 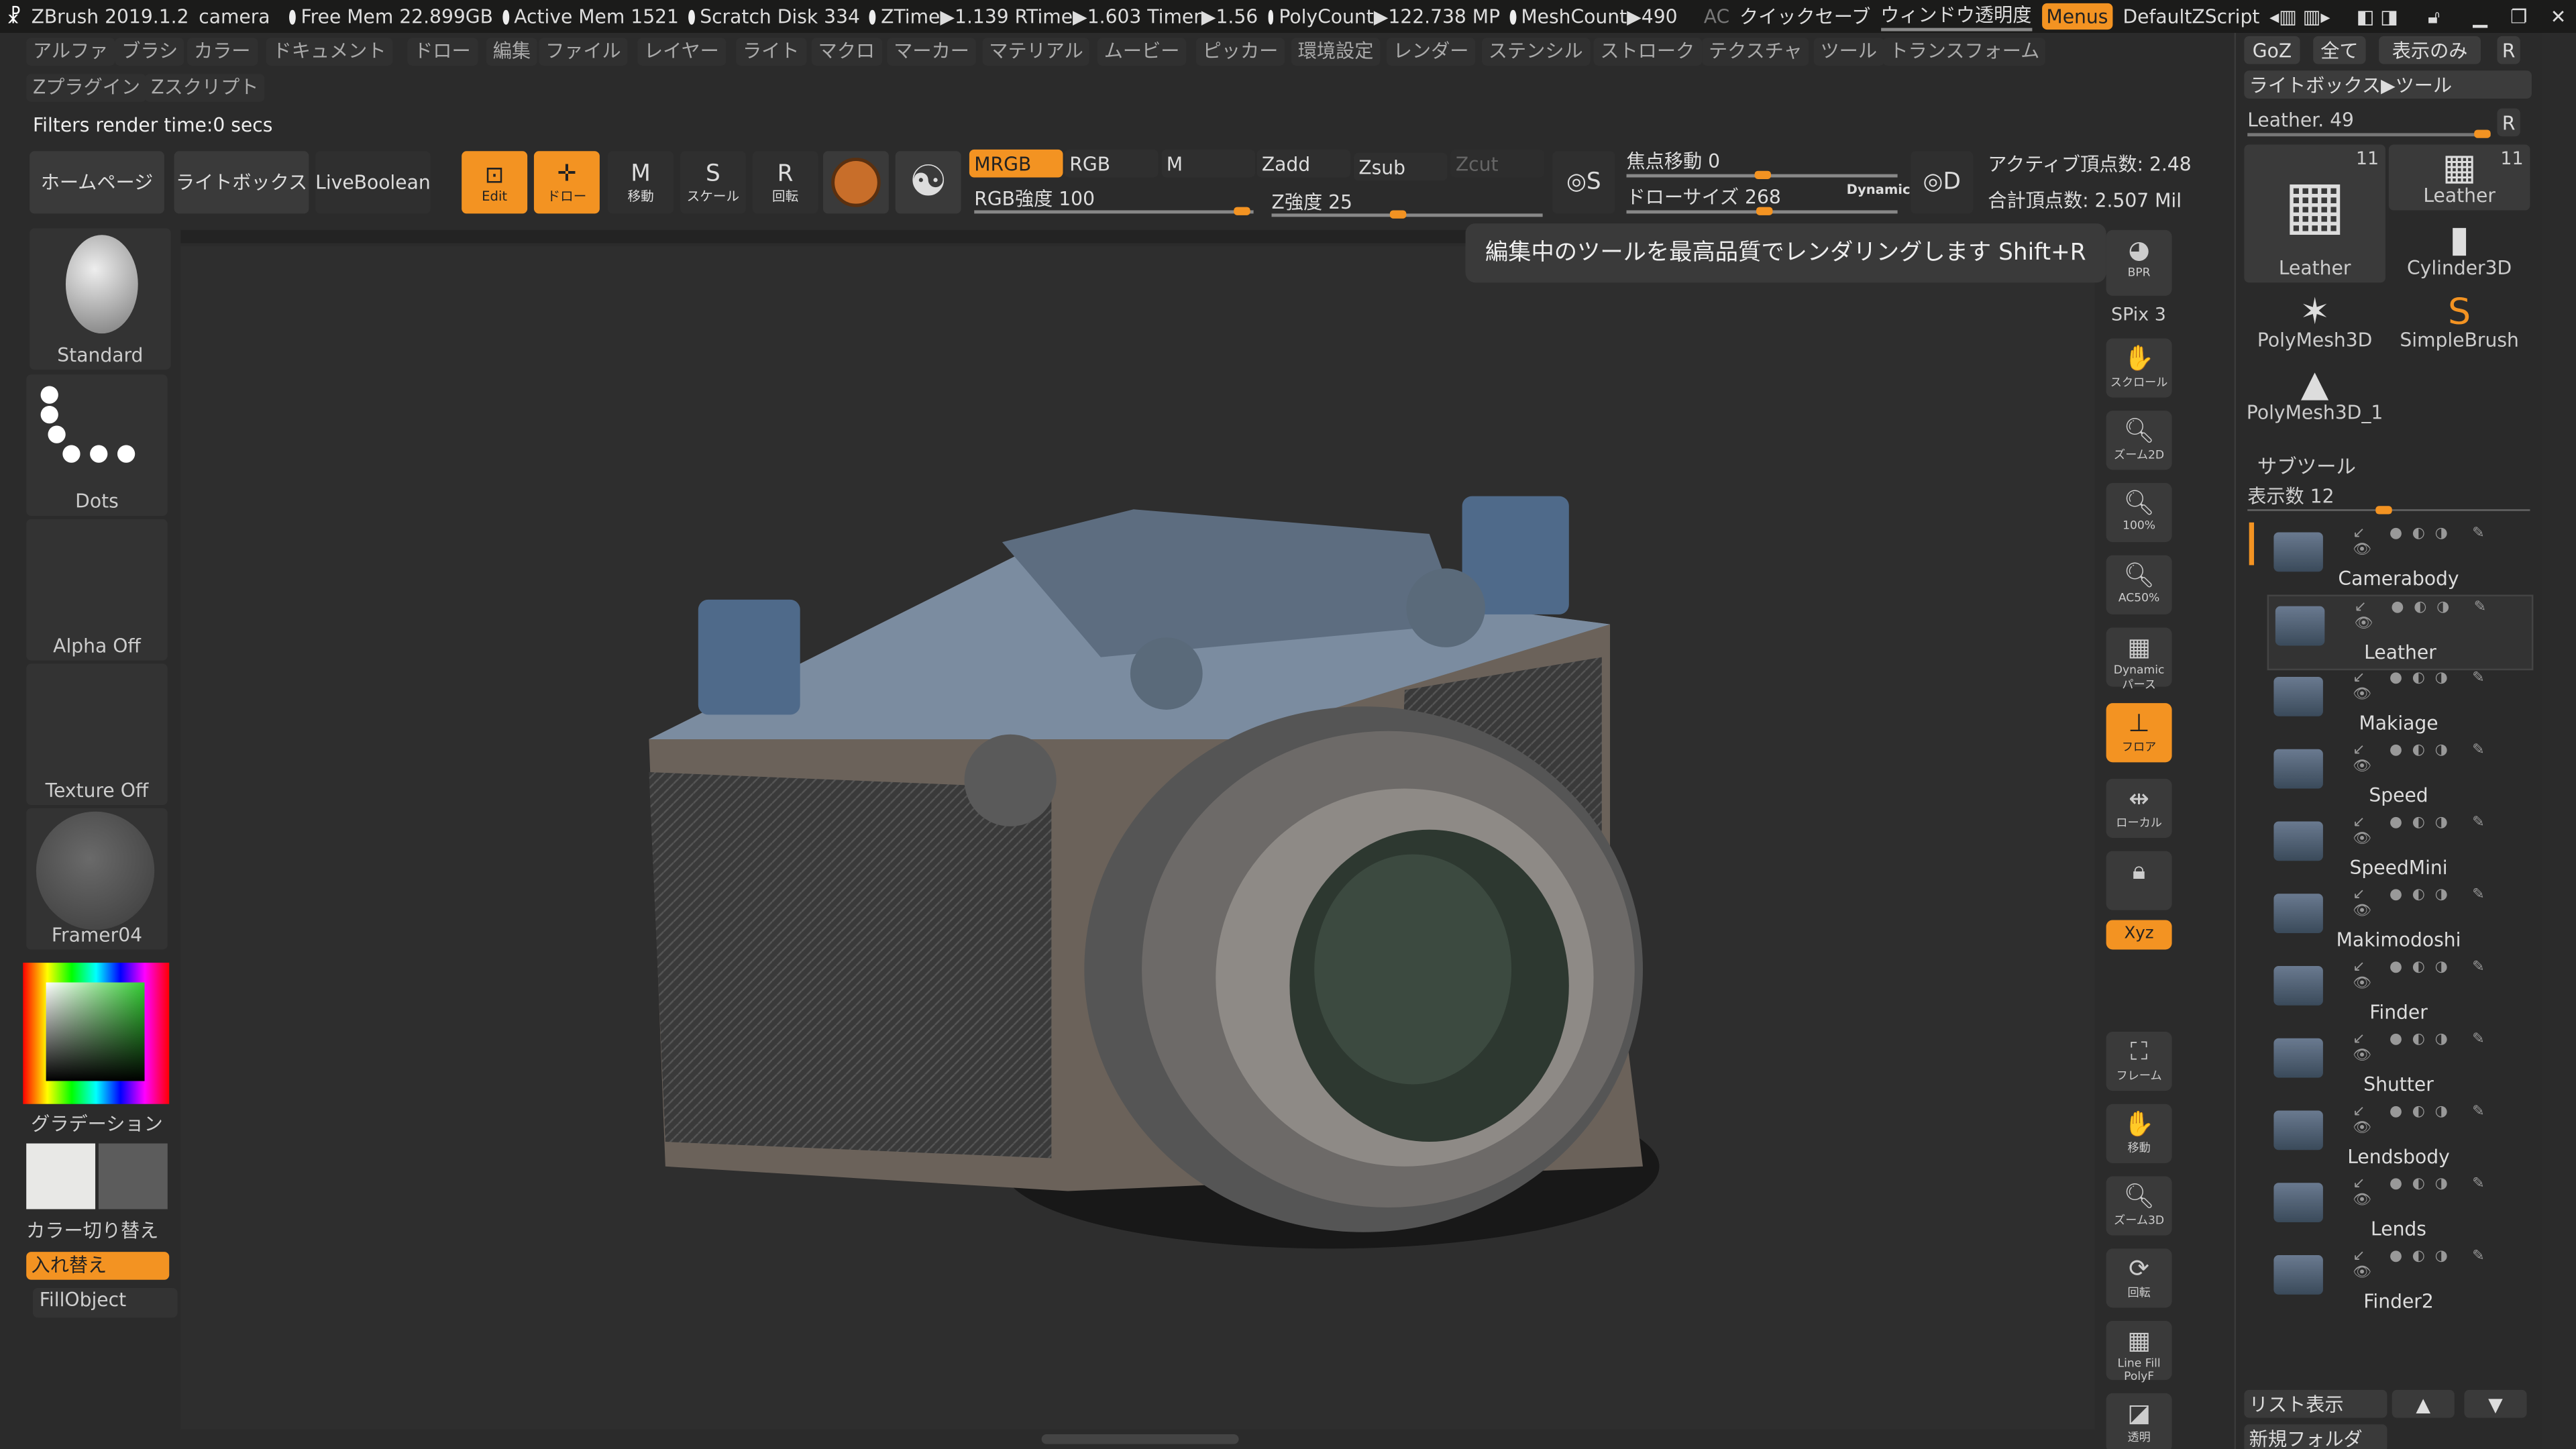 What do you see at coordinates (1431, 52) in the screenshot?
I see `menu-15: レンダー` at bounding box center [1431, 52].